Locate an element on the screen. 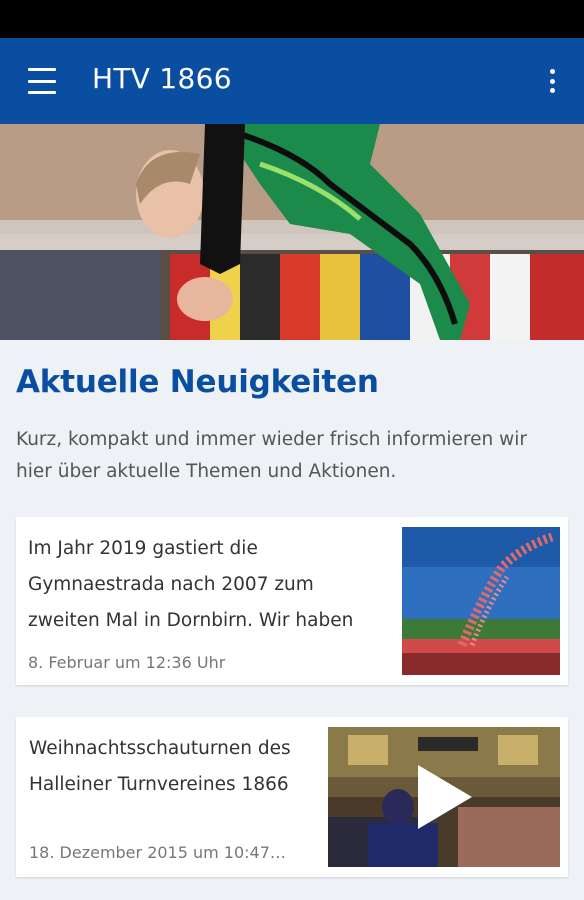  more-vert-icon is located at coordinates (552, 81).